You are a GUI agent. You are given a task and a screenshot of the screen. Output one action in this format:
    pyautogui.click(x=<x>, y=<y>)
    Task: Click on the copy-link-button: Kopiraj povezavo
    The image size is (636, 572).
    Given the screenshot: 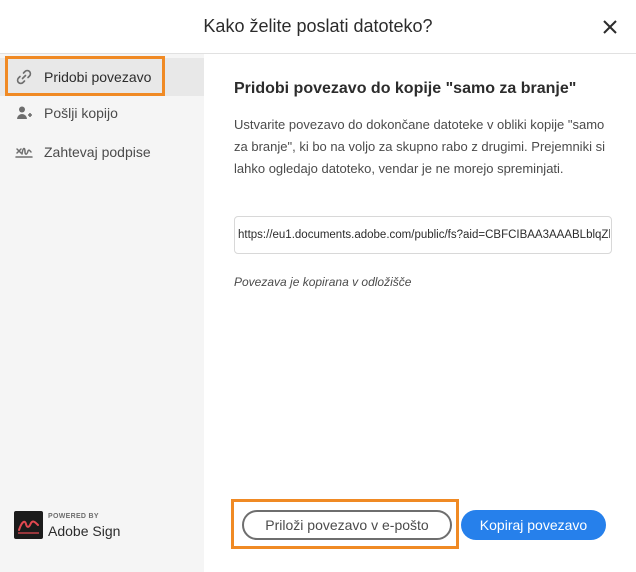 What is the action you would take?
    pyautogui.click(x=533, y=525)
    